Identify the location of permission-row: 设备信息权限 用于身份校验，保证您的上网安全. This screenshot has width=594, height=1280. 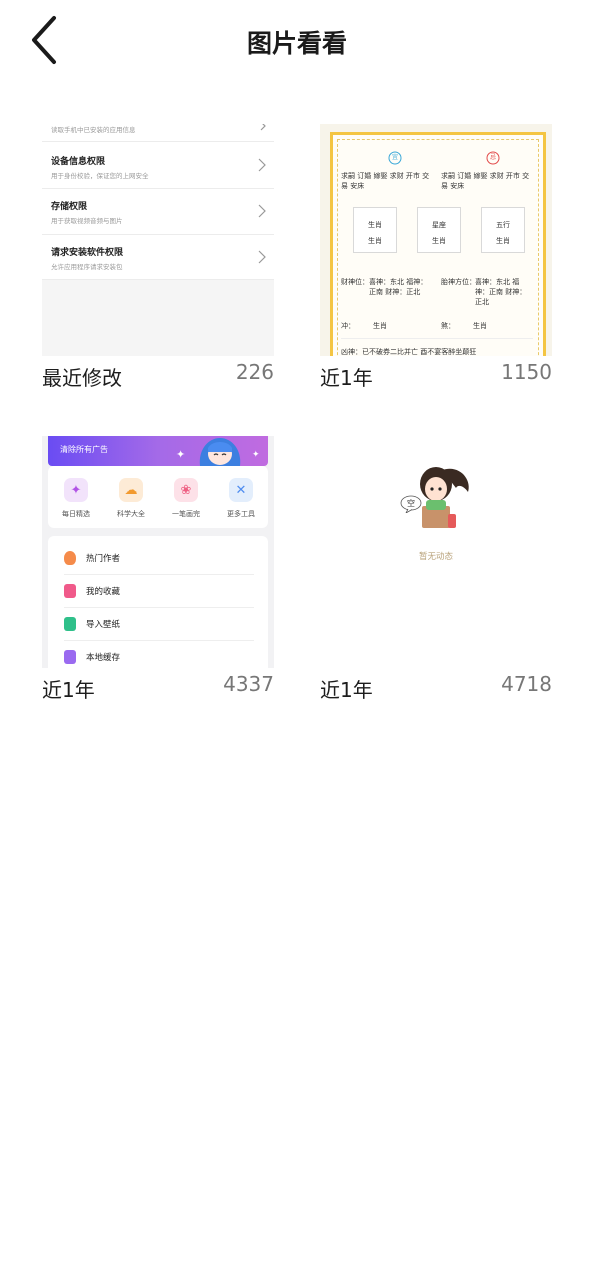
(158, 165).